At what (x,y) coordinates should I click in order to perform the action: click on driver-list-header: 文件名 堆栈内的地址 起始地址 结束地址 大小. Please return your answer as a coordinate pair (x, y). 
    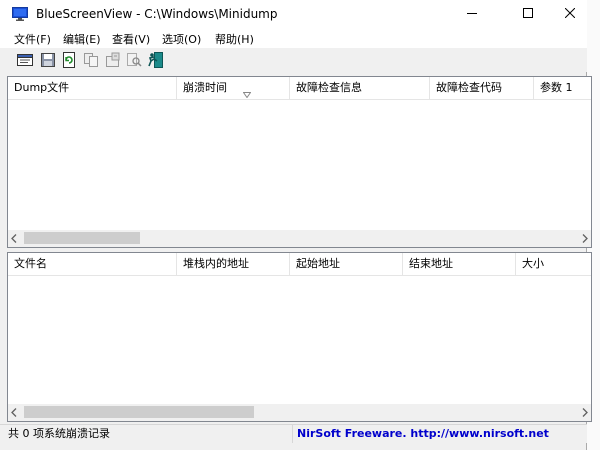
    Looking at the image, I should click on (299, 264).